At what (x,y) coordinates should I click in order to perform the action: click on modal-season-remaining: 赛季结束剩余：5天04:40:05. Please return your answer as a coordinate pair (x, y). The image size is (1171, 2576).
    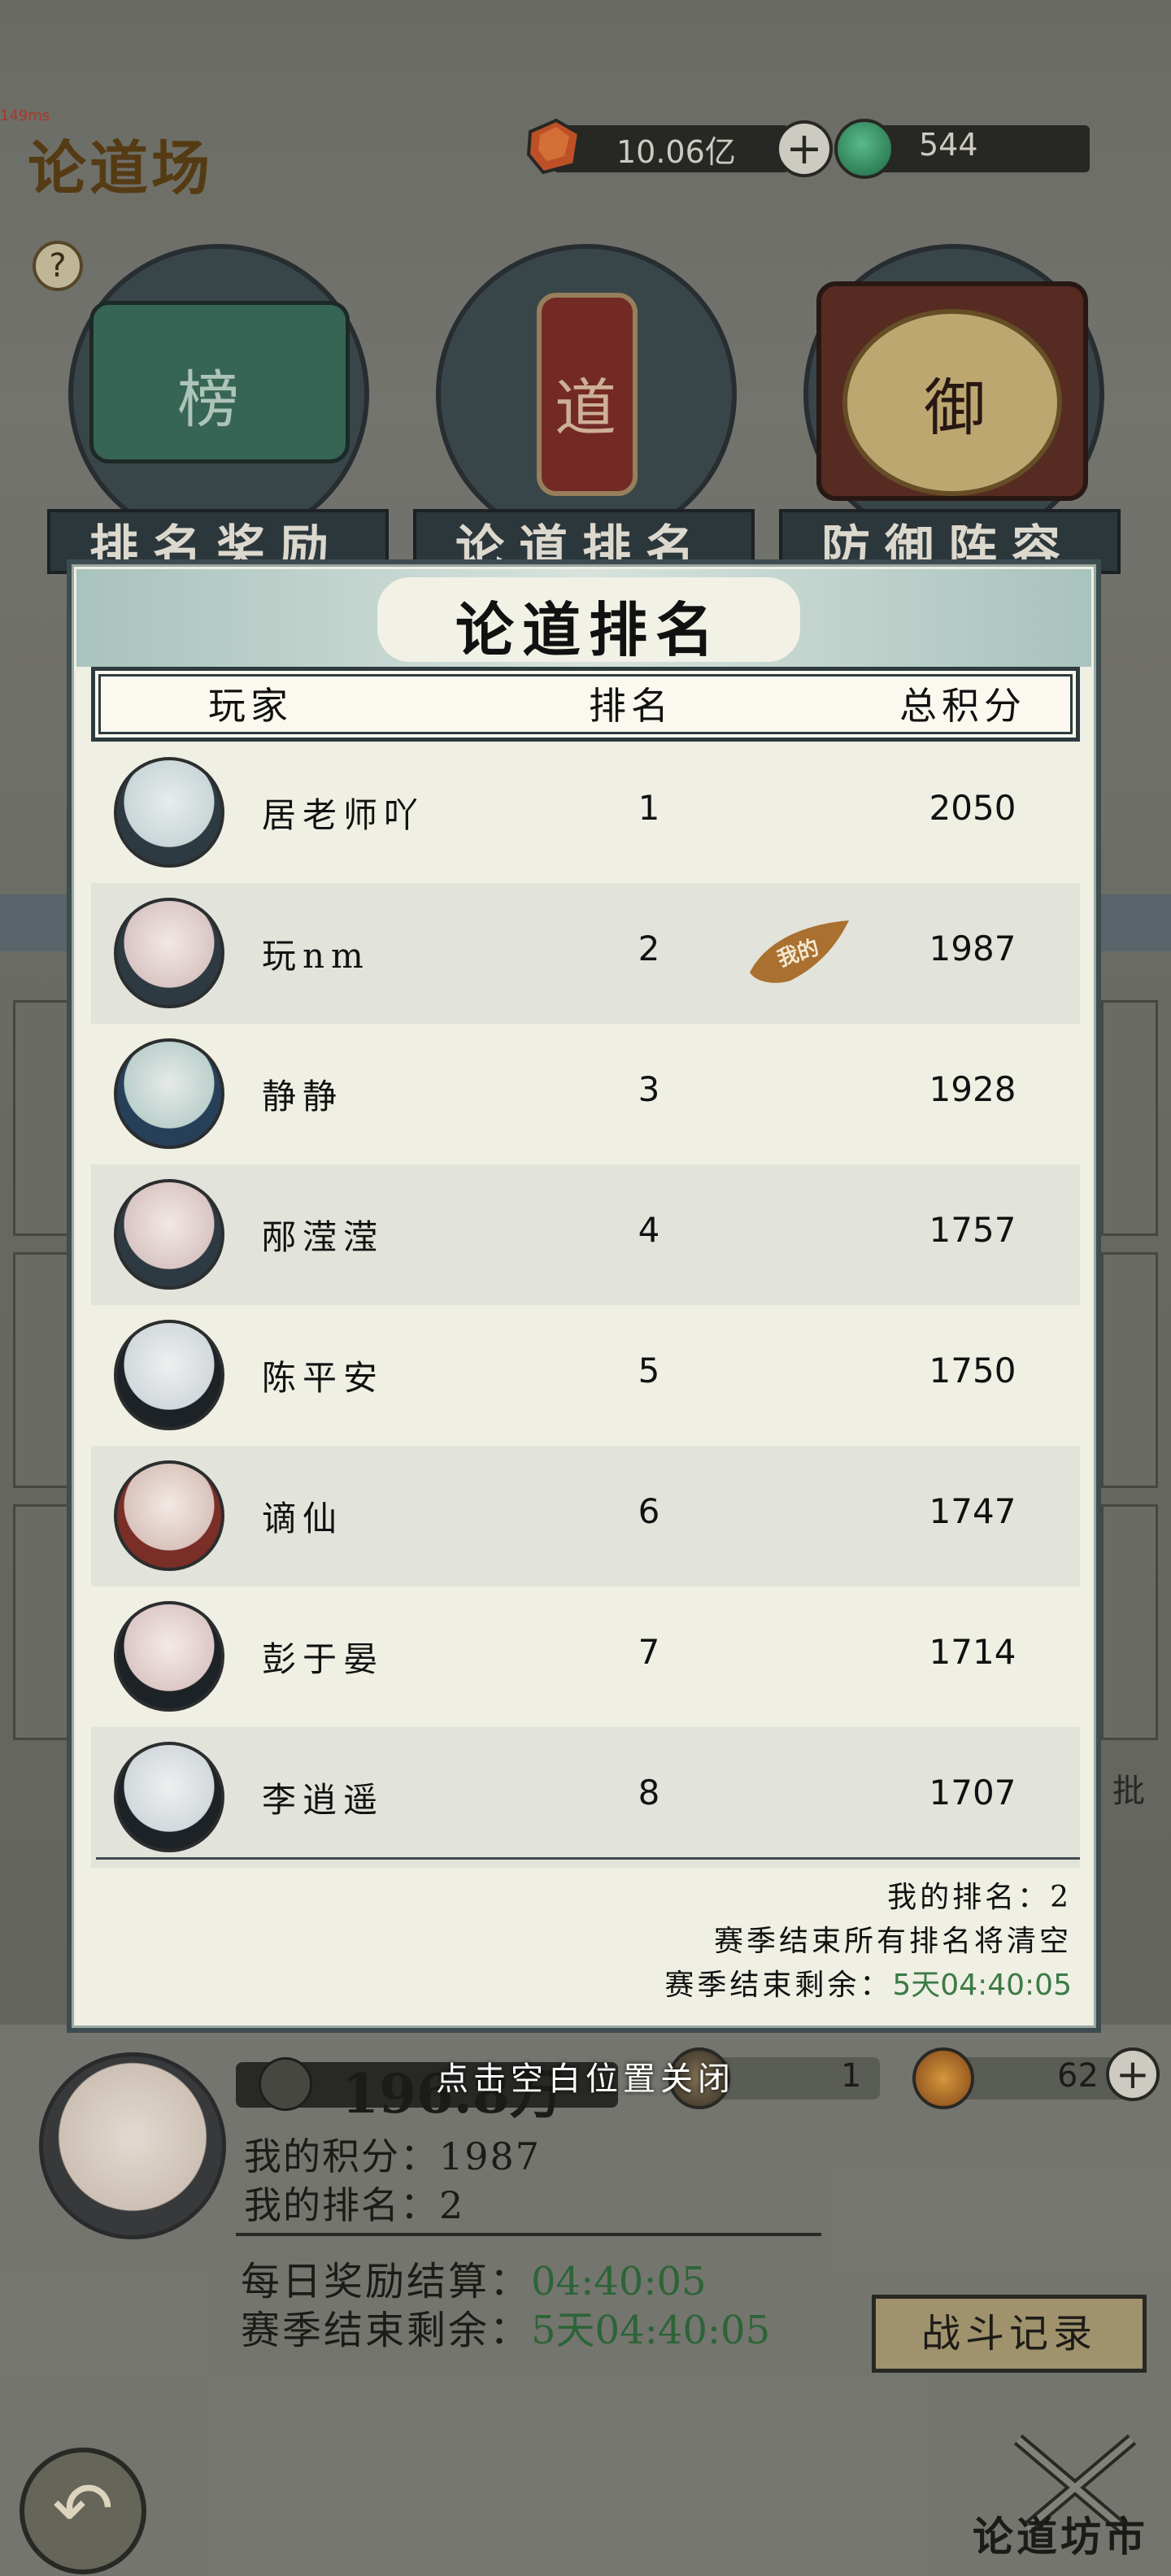
    Looking at the image, I should click on (868, 1982).